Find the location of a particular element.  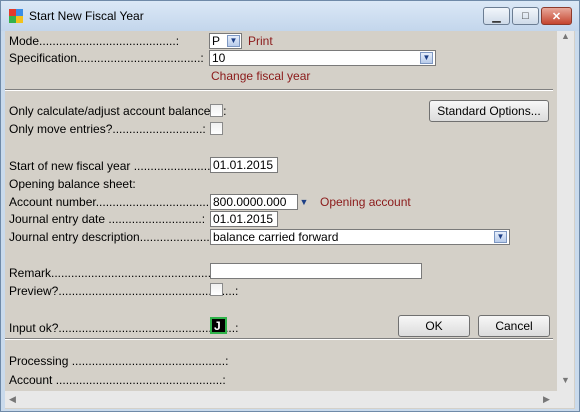

close-icon: ✕ is located at coordinates (556, 16).